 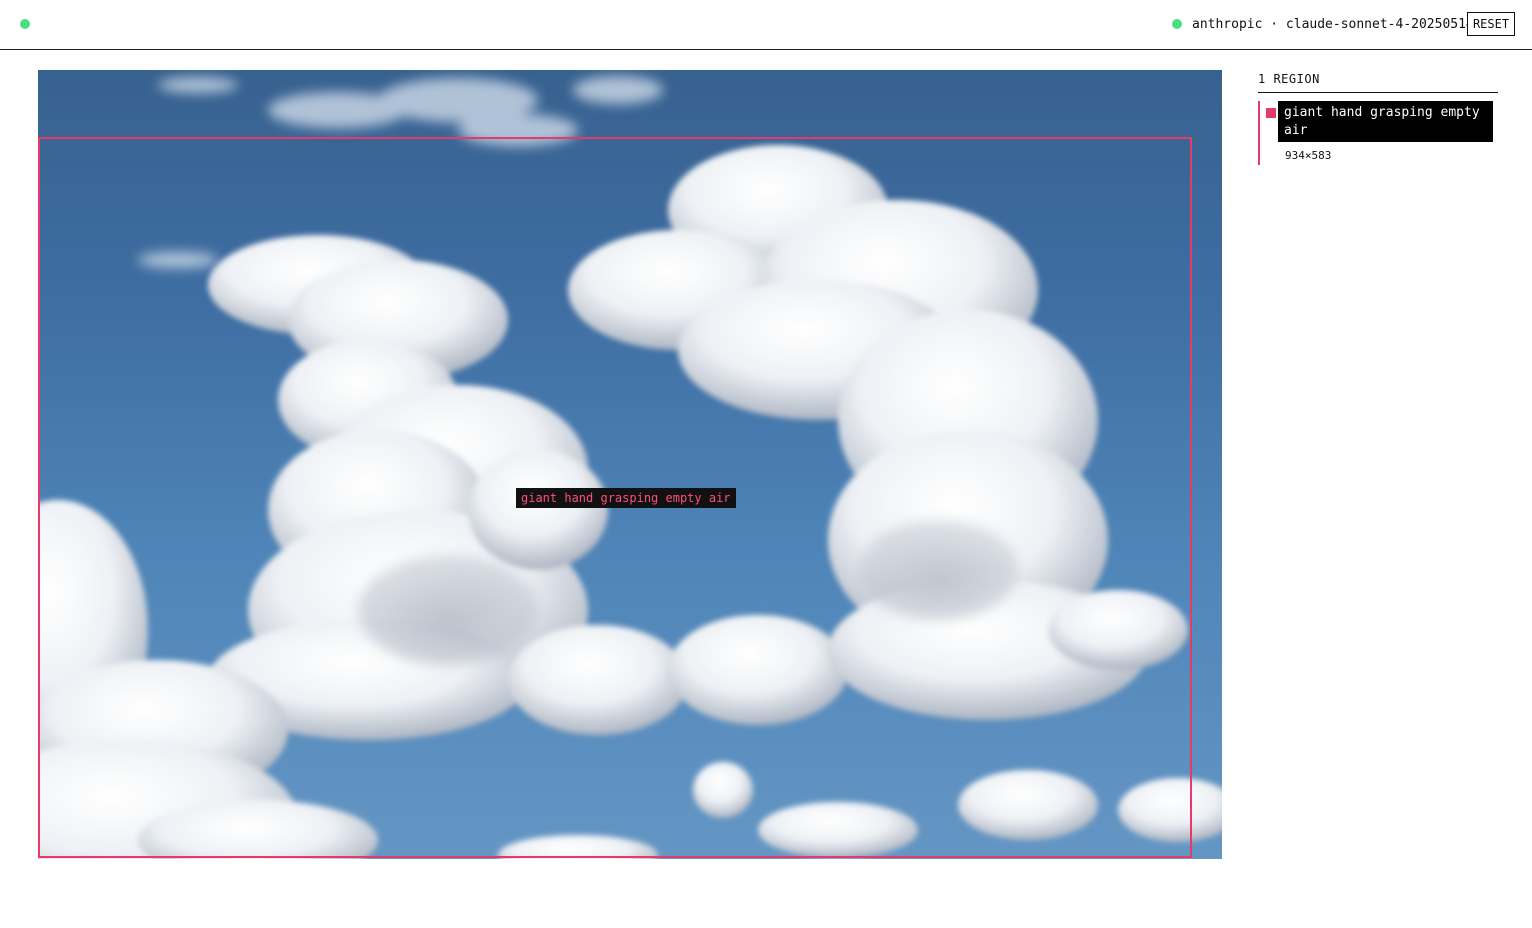 I want to click on status-dot-icon, so click(x=25, y=24).